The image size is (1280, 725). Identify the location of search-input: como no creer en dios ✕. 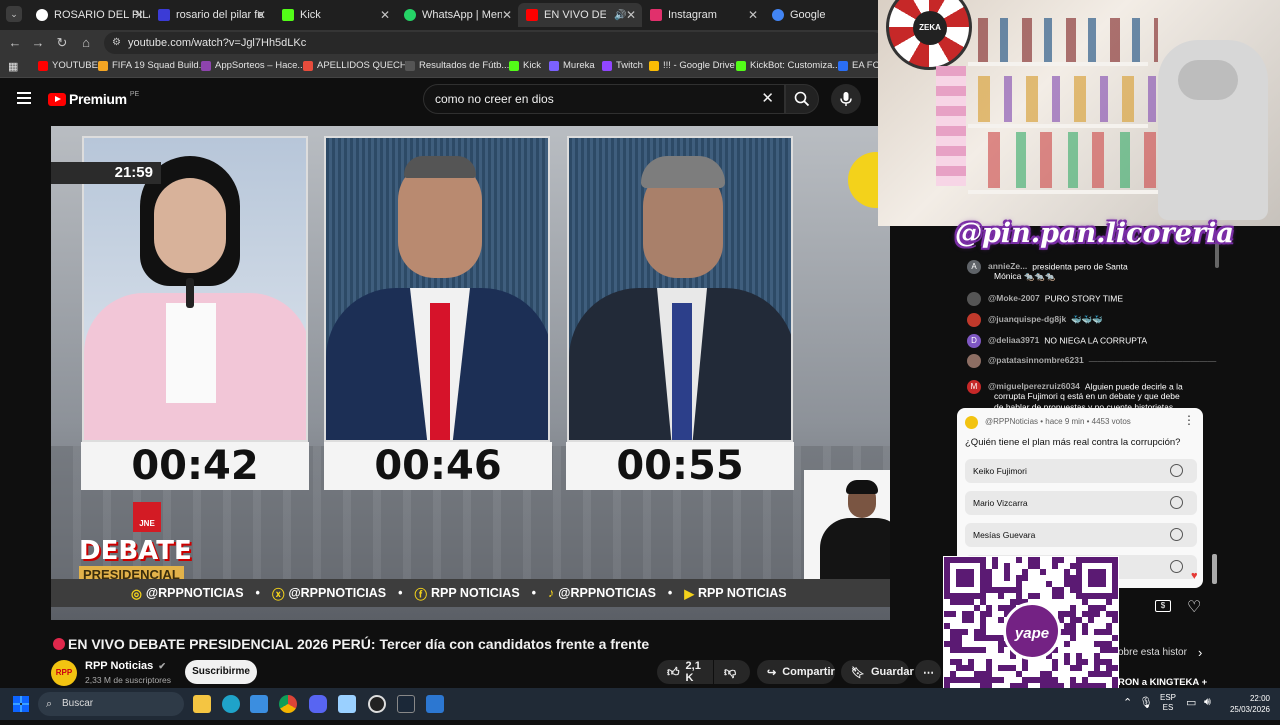
(604, 99).